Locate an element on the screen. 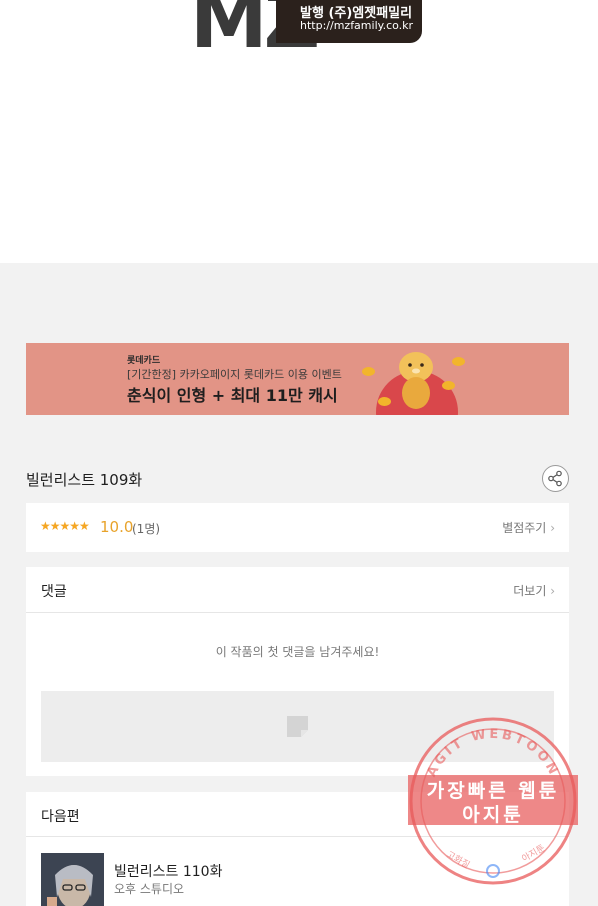 This screenshot has width=598, height=906. share-icon is located at coordinates (555, 478).